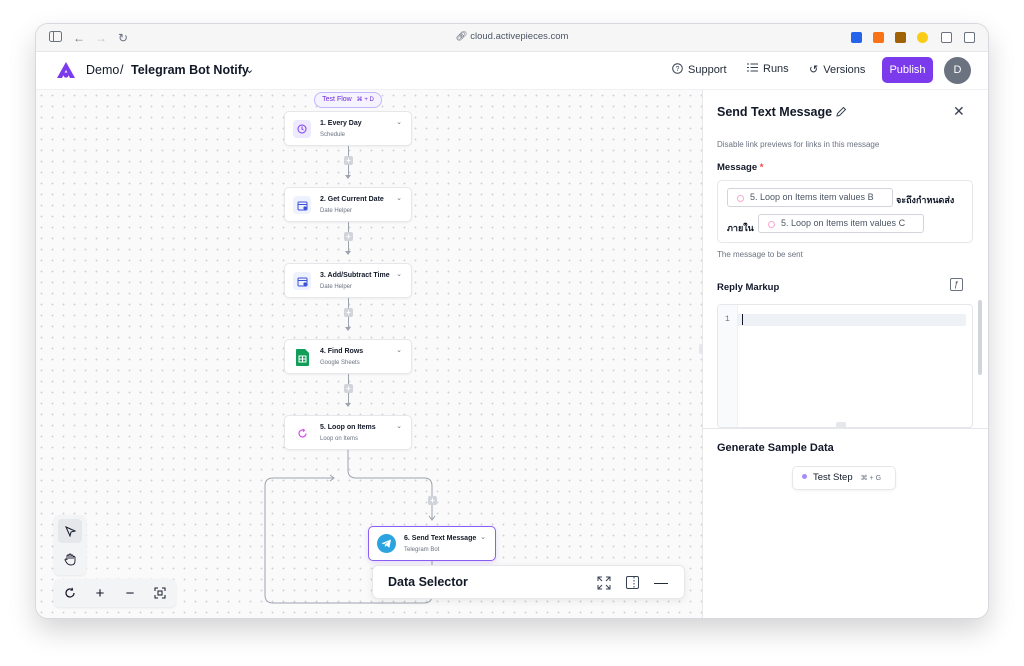 The image size is (1024, 666). Describe the element at coordinates (528, 582) in the screenshot. I see `data-selector-panel: Data Selector —` at that location.